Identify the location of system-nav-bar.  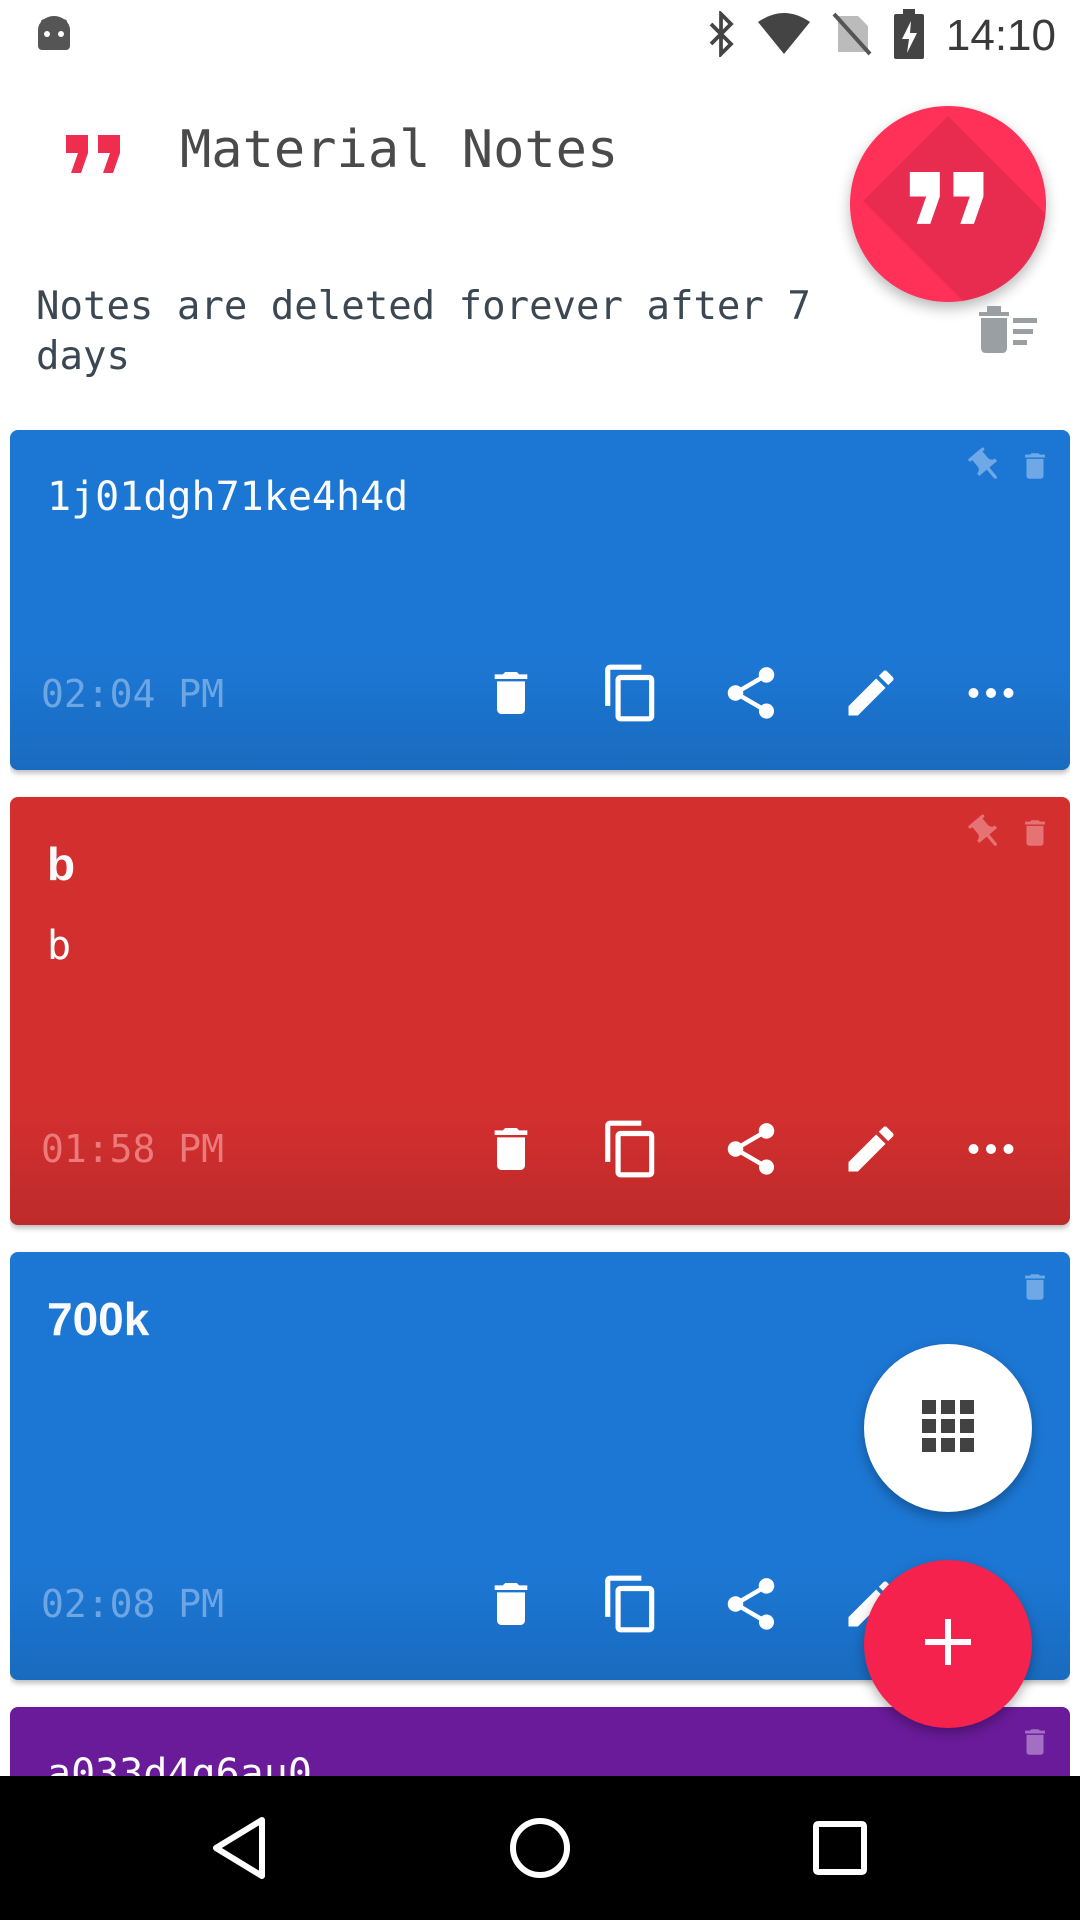
(540, 1848).